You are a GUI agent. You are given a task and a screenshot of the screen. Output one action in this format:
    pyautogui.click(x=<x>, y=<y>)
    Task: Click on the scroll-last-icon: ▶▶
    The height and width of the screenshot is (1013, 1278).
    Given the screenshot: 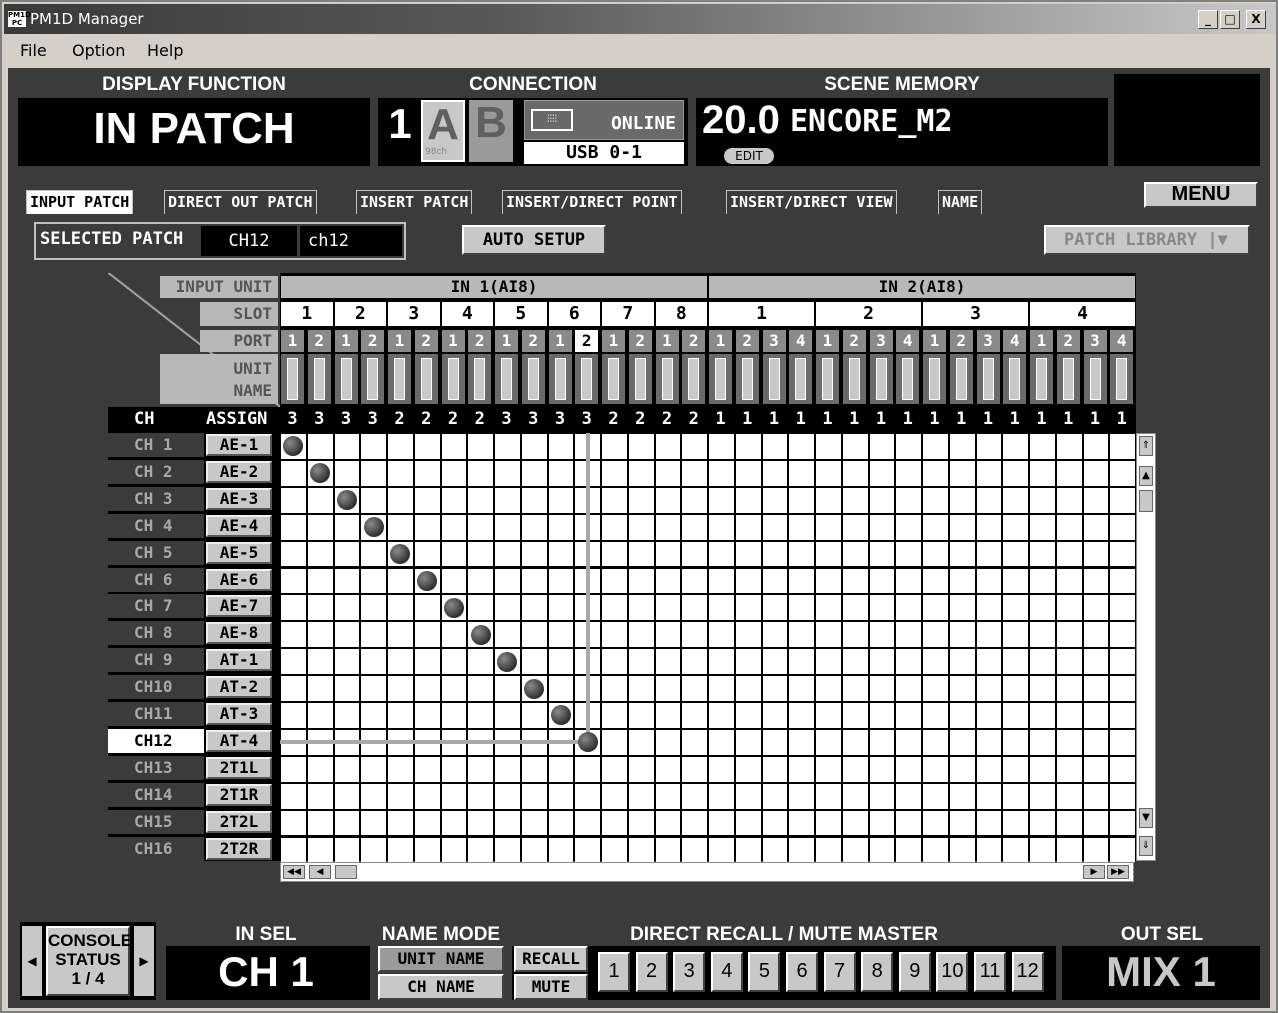 What is the action you would take?
    pyautogui.click(x=1118, y=872)
    